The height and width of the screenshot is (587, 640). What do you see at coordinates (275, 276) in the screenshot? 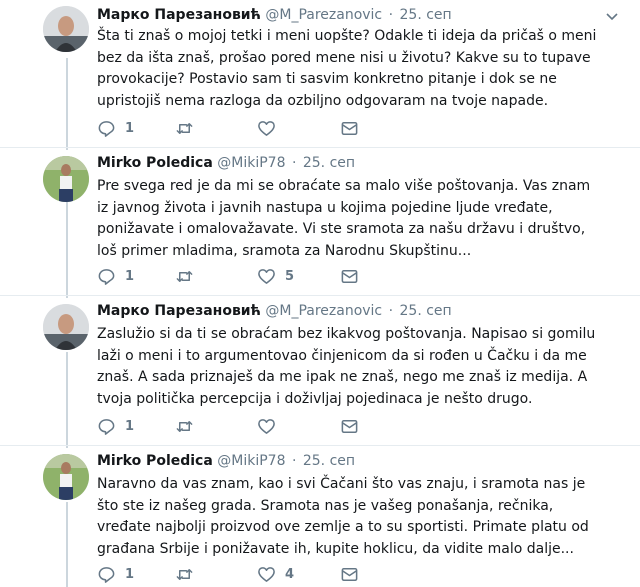
I see `like-button: 5` at bounding box center [275, 276].